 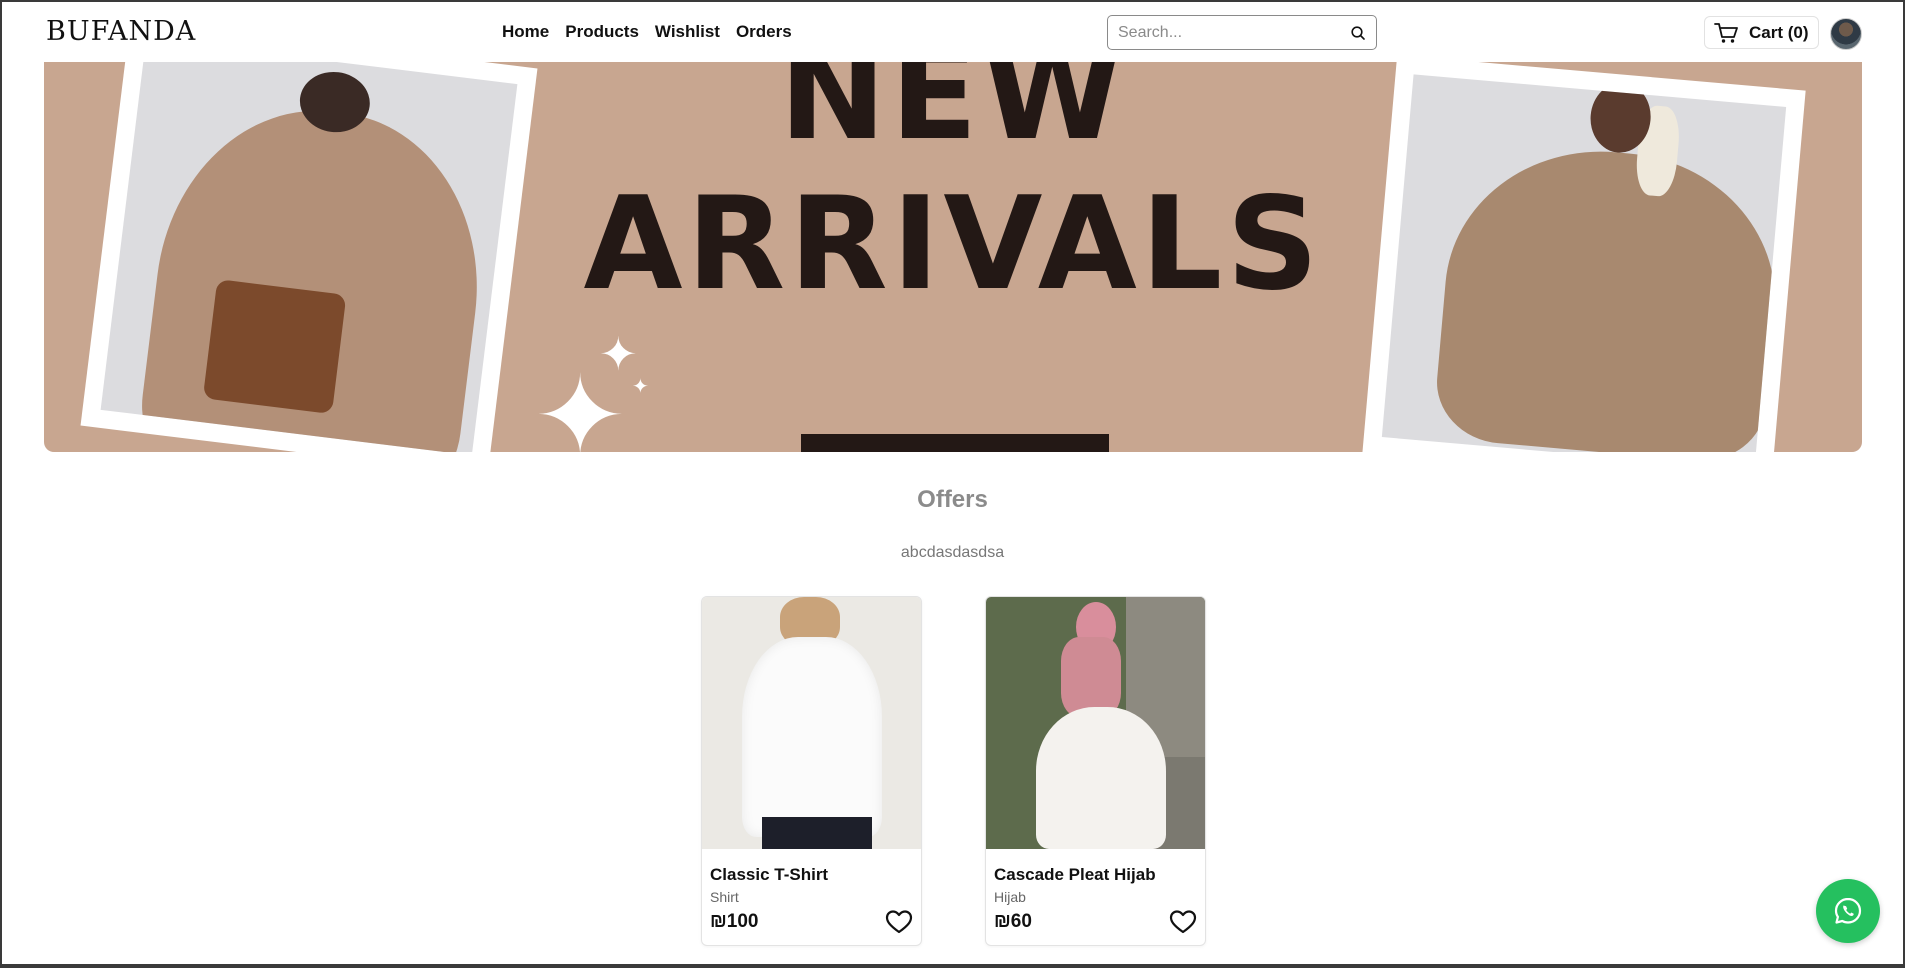 What do you see at coordinates (525, 32) in the screenshot?
I see `nav-home: Home` at bounding box center [525, 32].